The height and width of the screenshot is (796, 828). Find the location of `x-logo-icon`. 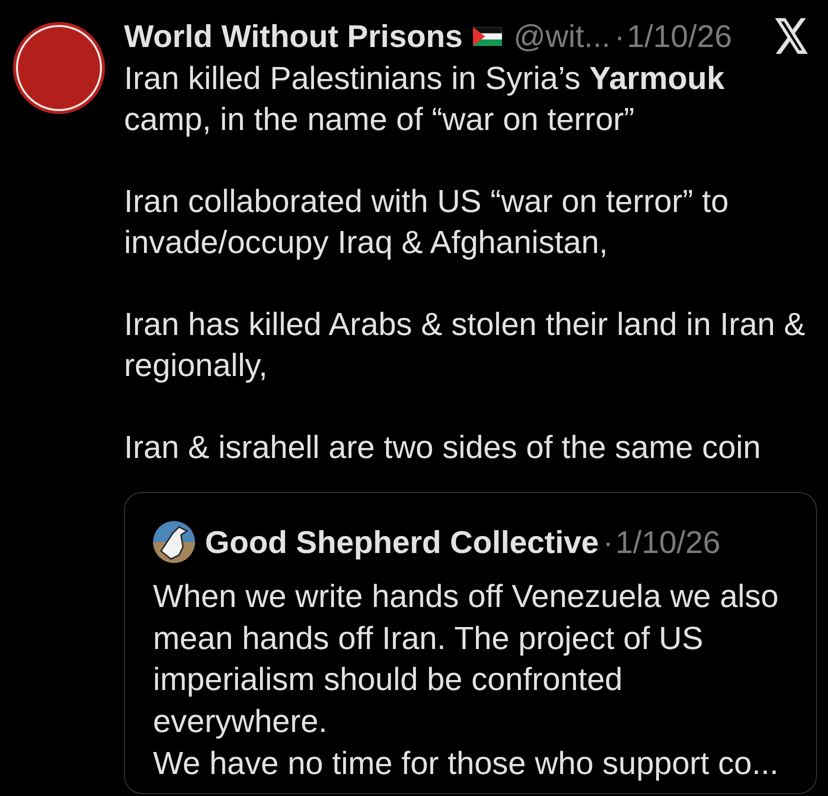

x-logo-icon is located at coordinates (792, 36).